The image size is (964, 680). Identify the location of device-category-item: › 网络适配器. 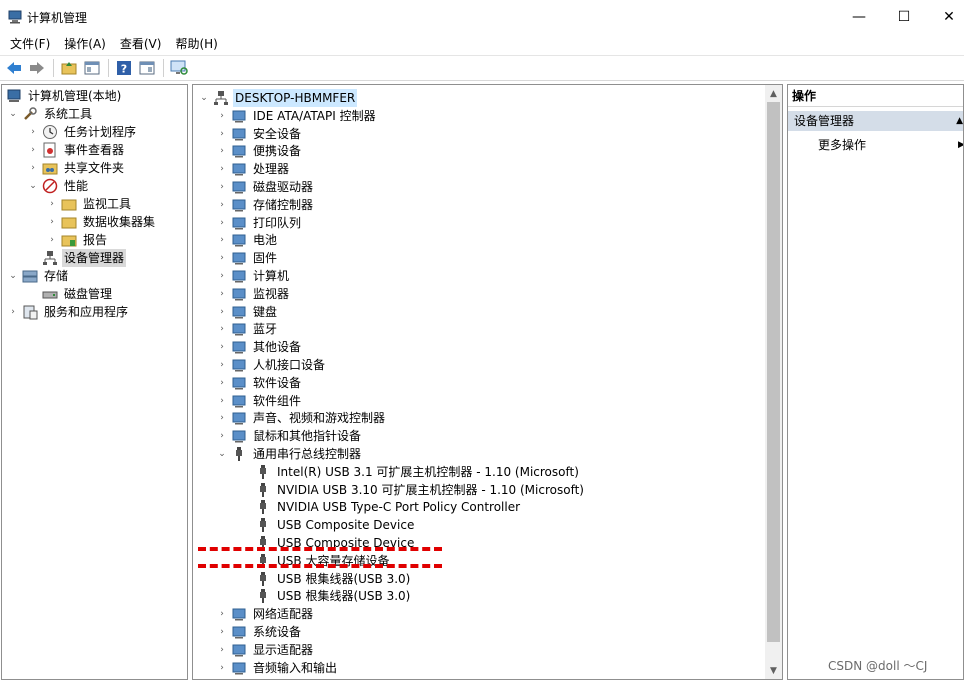
(266, 614).